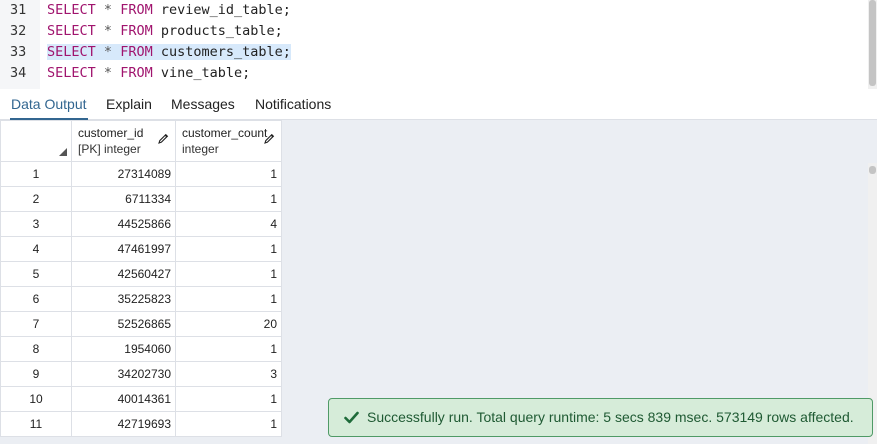 Image resolution: width=877 pixels, height=444 pixels. What do you see at coordinates (123, 249) in the screenshot?
I see `cell-customer-id: 47461997` at bounding box center [123, 249].